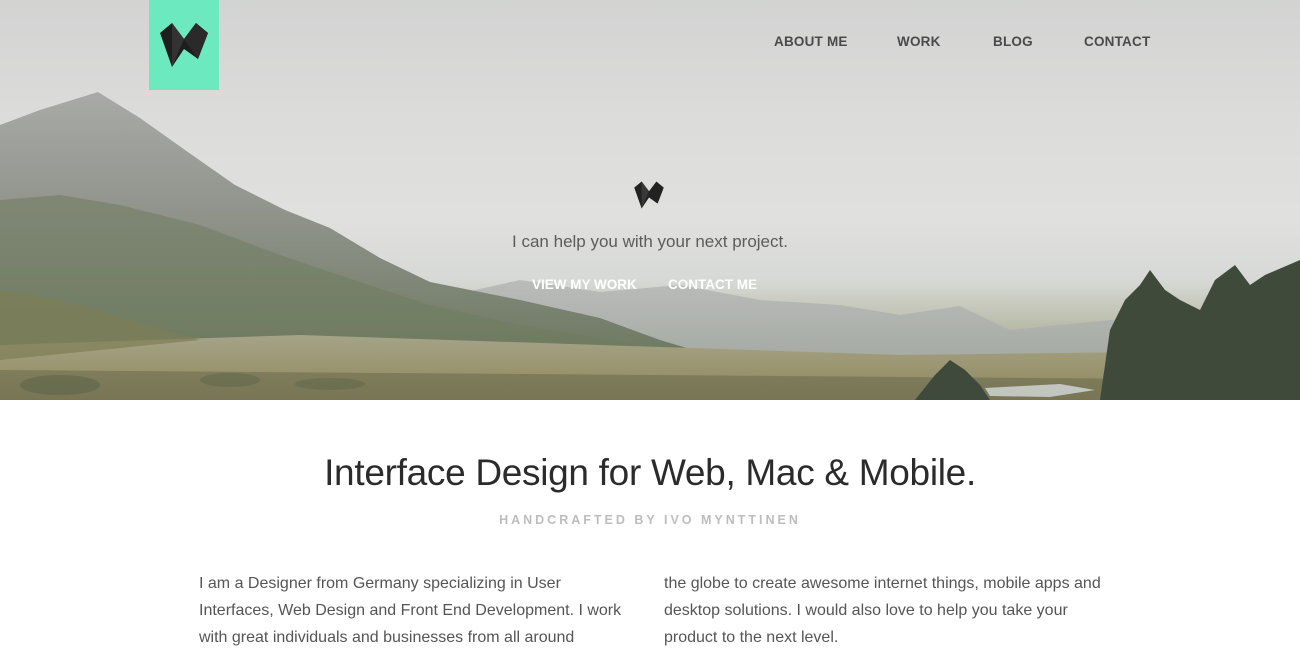 The height and width of the screenshot is (656, 1300). I want to click on hero-logo-mark-icon, so click(649, 197).